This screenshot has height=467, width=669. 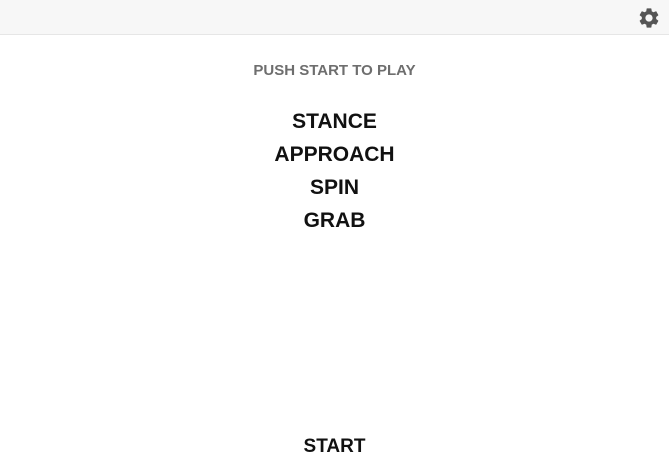 What do you see at coordinates (334, 447) in the screenshot?
I see `start-button: START` at bounding box center [334, 447].